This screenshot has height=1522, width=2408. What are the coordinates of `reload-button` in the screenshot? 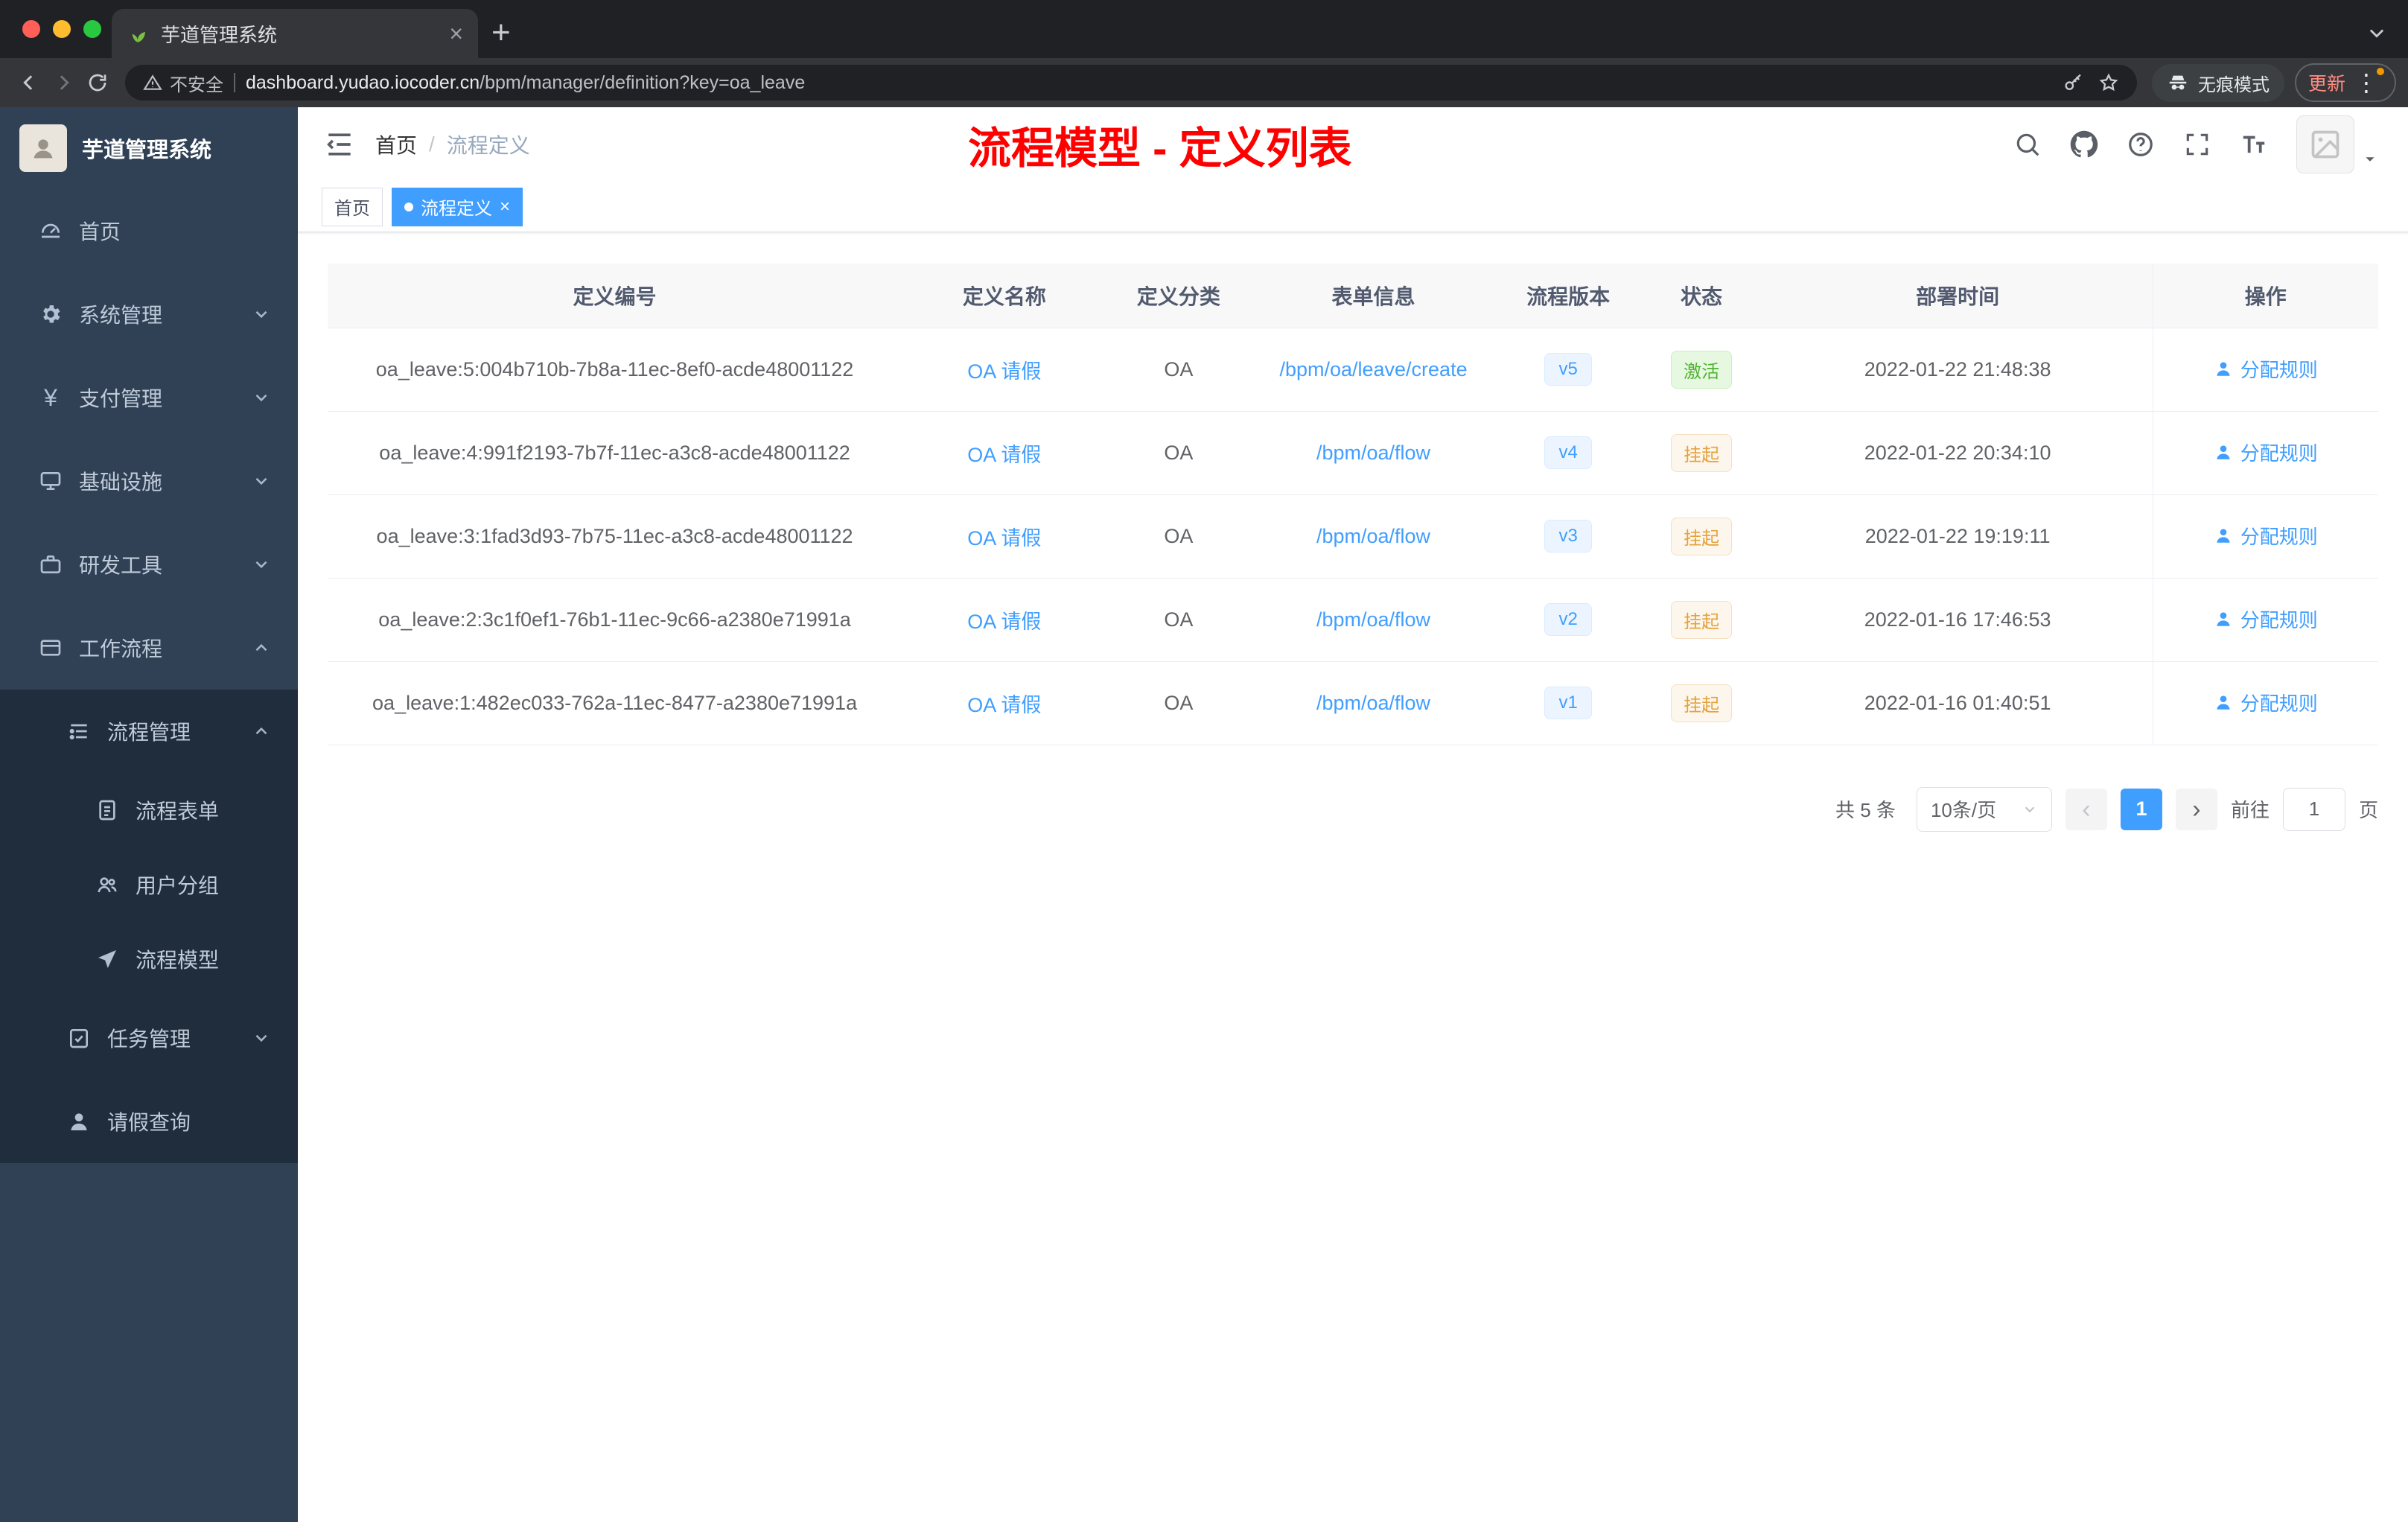 It's located at (97, 83).